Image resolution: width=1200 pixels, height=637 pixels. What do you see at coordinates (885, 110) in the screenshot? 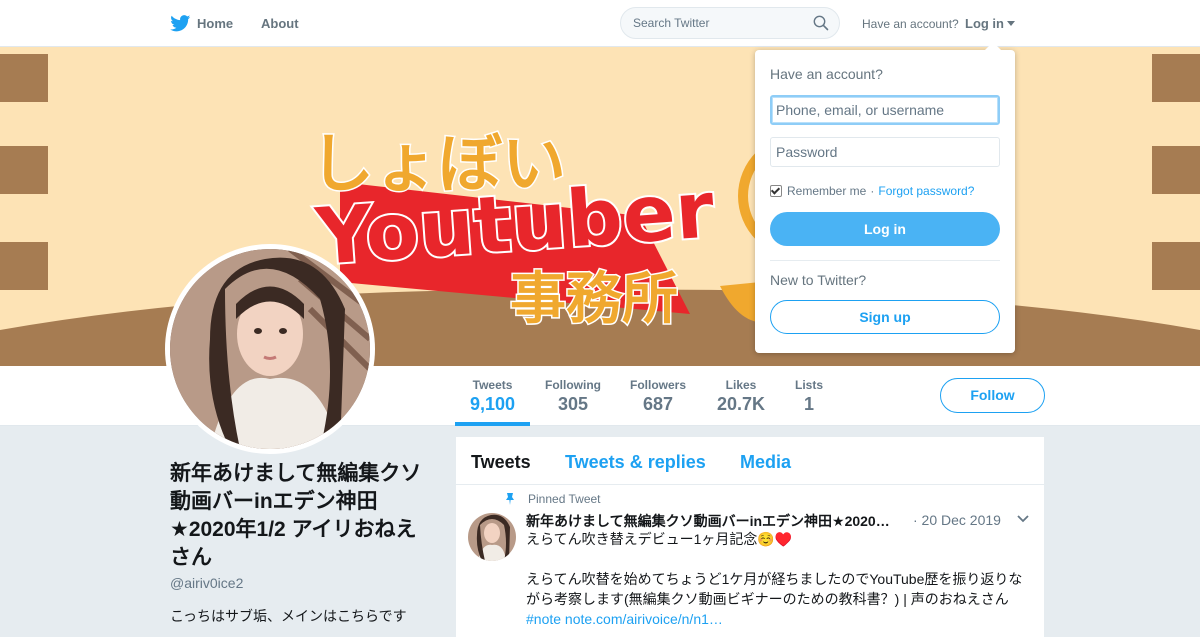
I see `username-field: Phone, email, or username` at bounding box center [885, 110].